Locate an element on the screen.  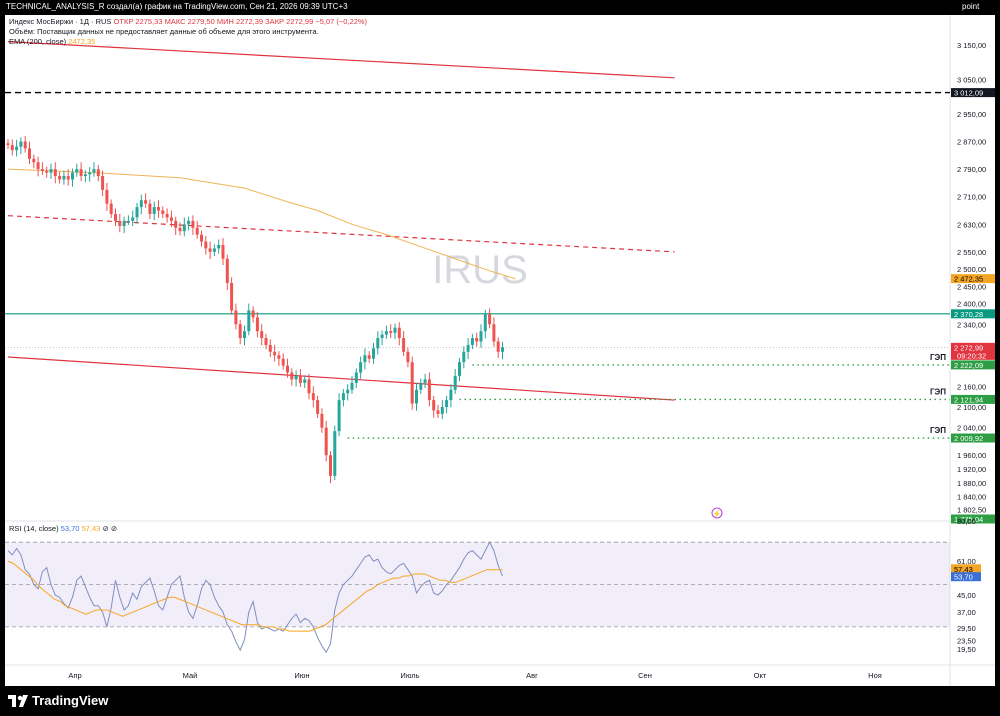
y-tick-label: 1 960,00 is located at coordinates (971, 455).